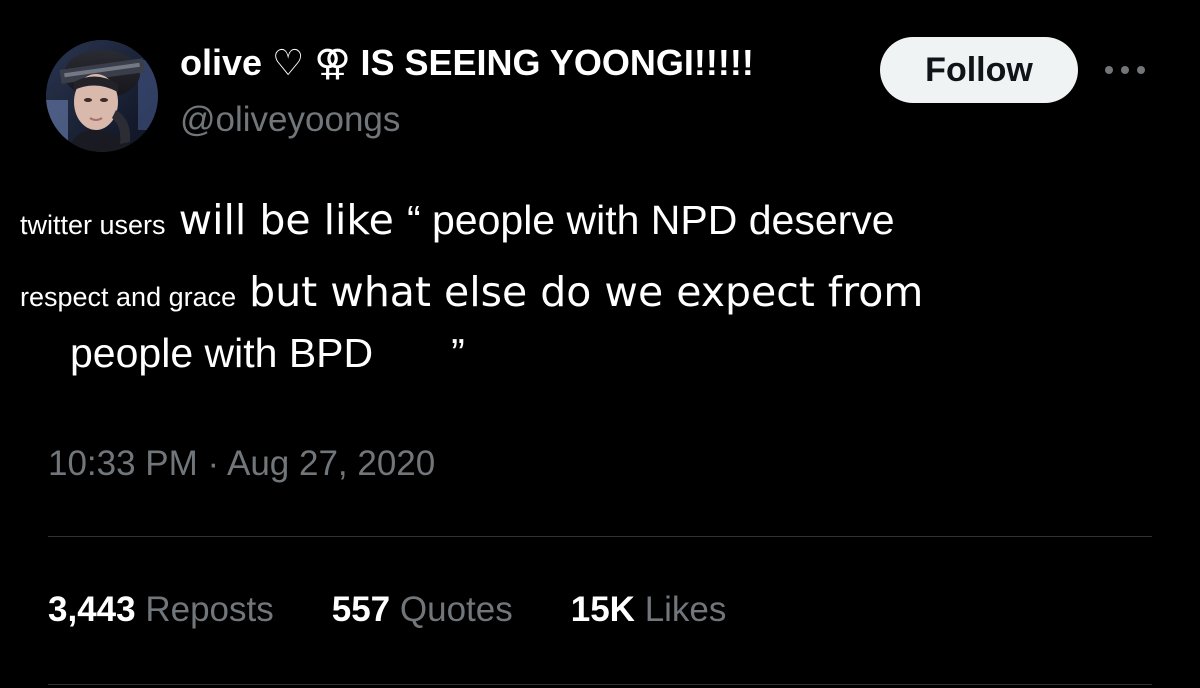 The height and width of the screenshot is (688, 1200). I want to click on tweet-text-large: “ people with NPD deserve, so click(650, 220).